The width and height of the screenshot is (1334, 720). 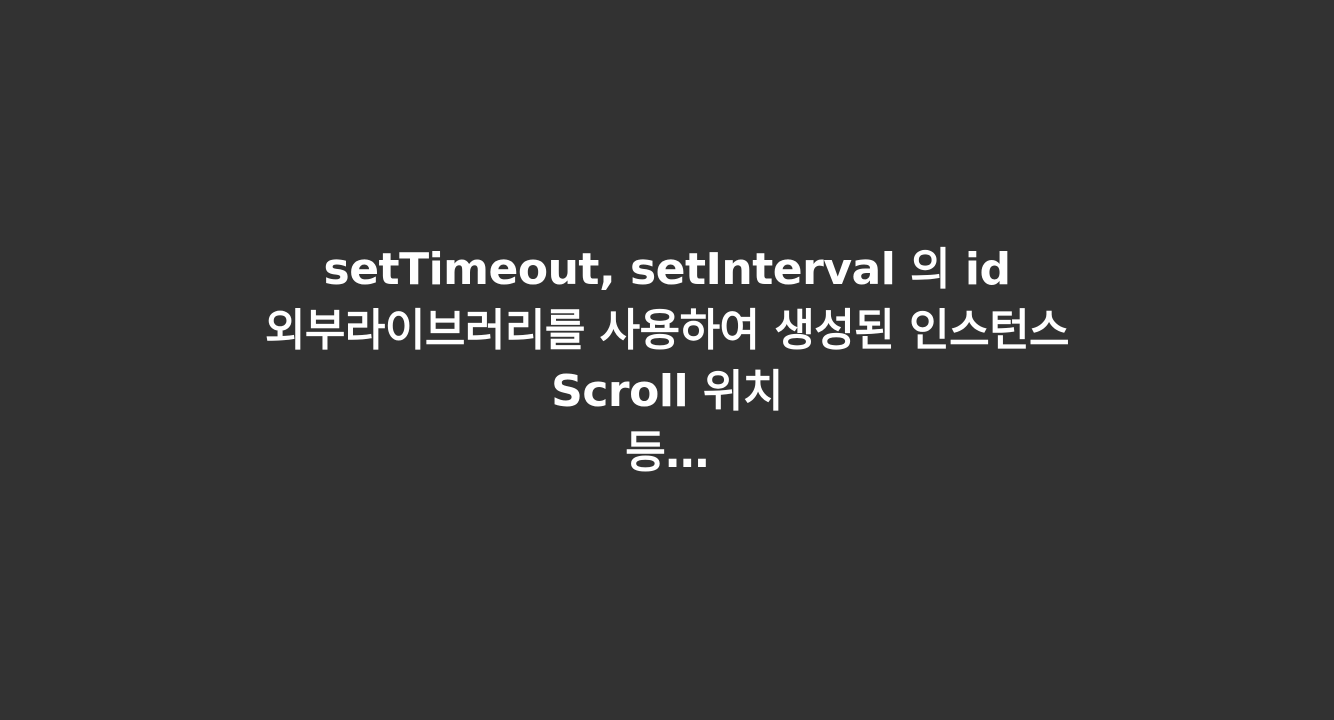 I want to click on text-line-scroll-position: Scroll 위치, so click(x=667, y=391).